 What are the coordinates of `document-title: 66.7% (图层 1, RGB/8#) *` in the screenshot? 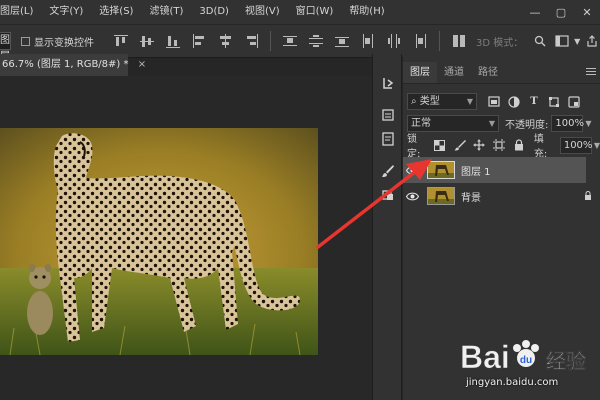 It's located at (65, 64).